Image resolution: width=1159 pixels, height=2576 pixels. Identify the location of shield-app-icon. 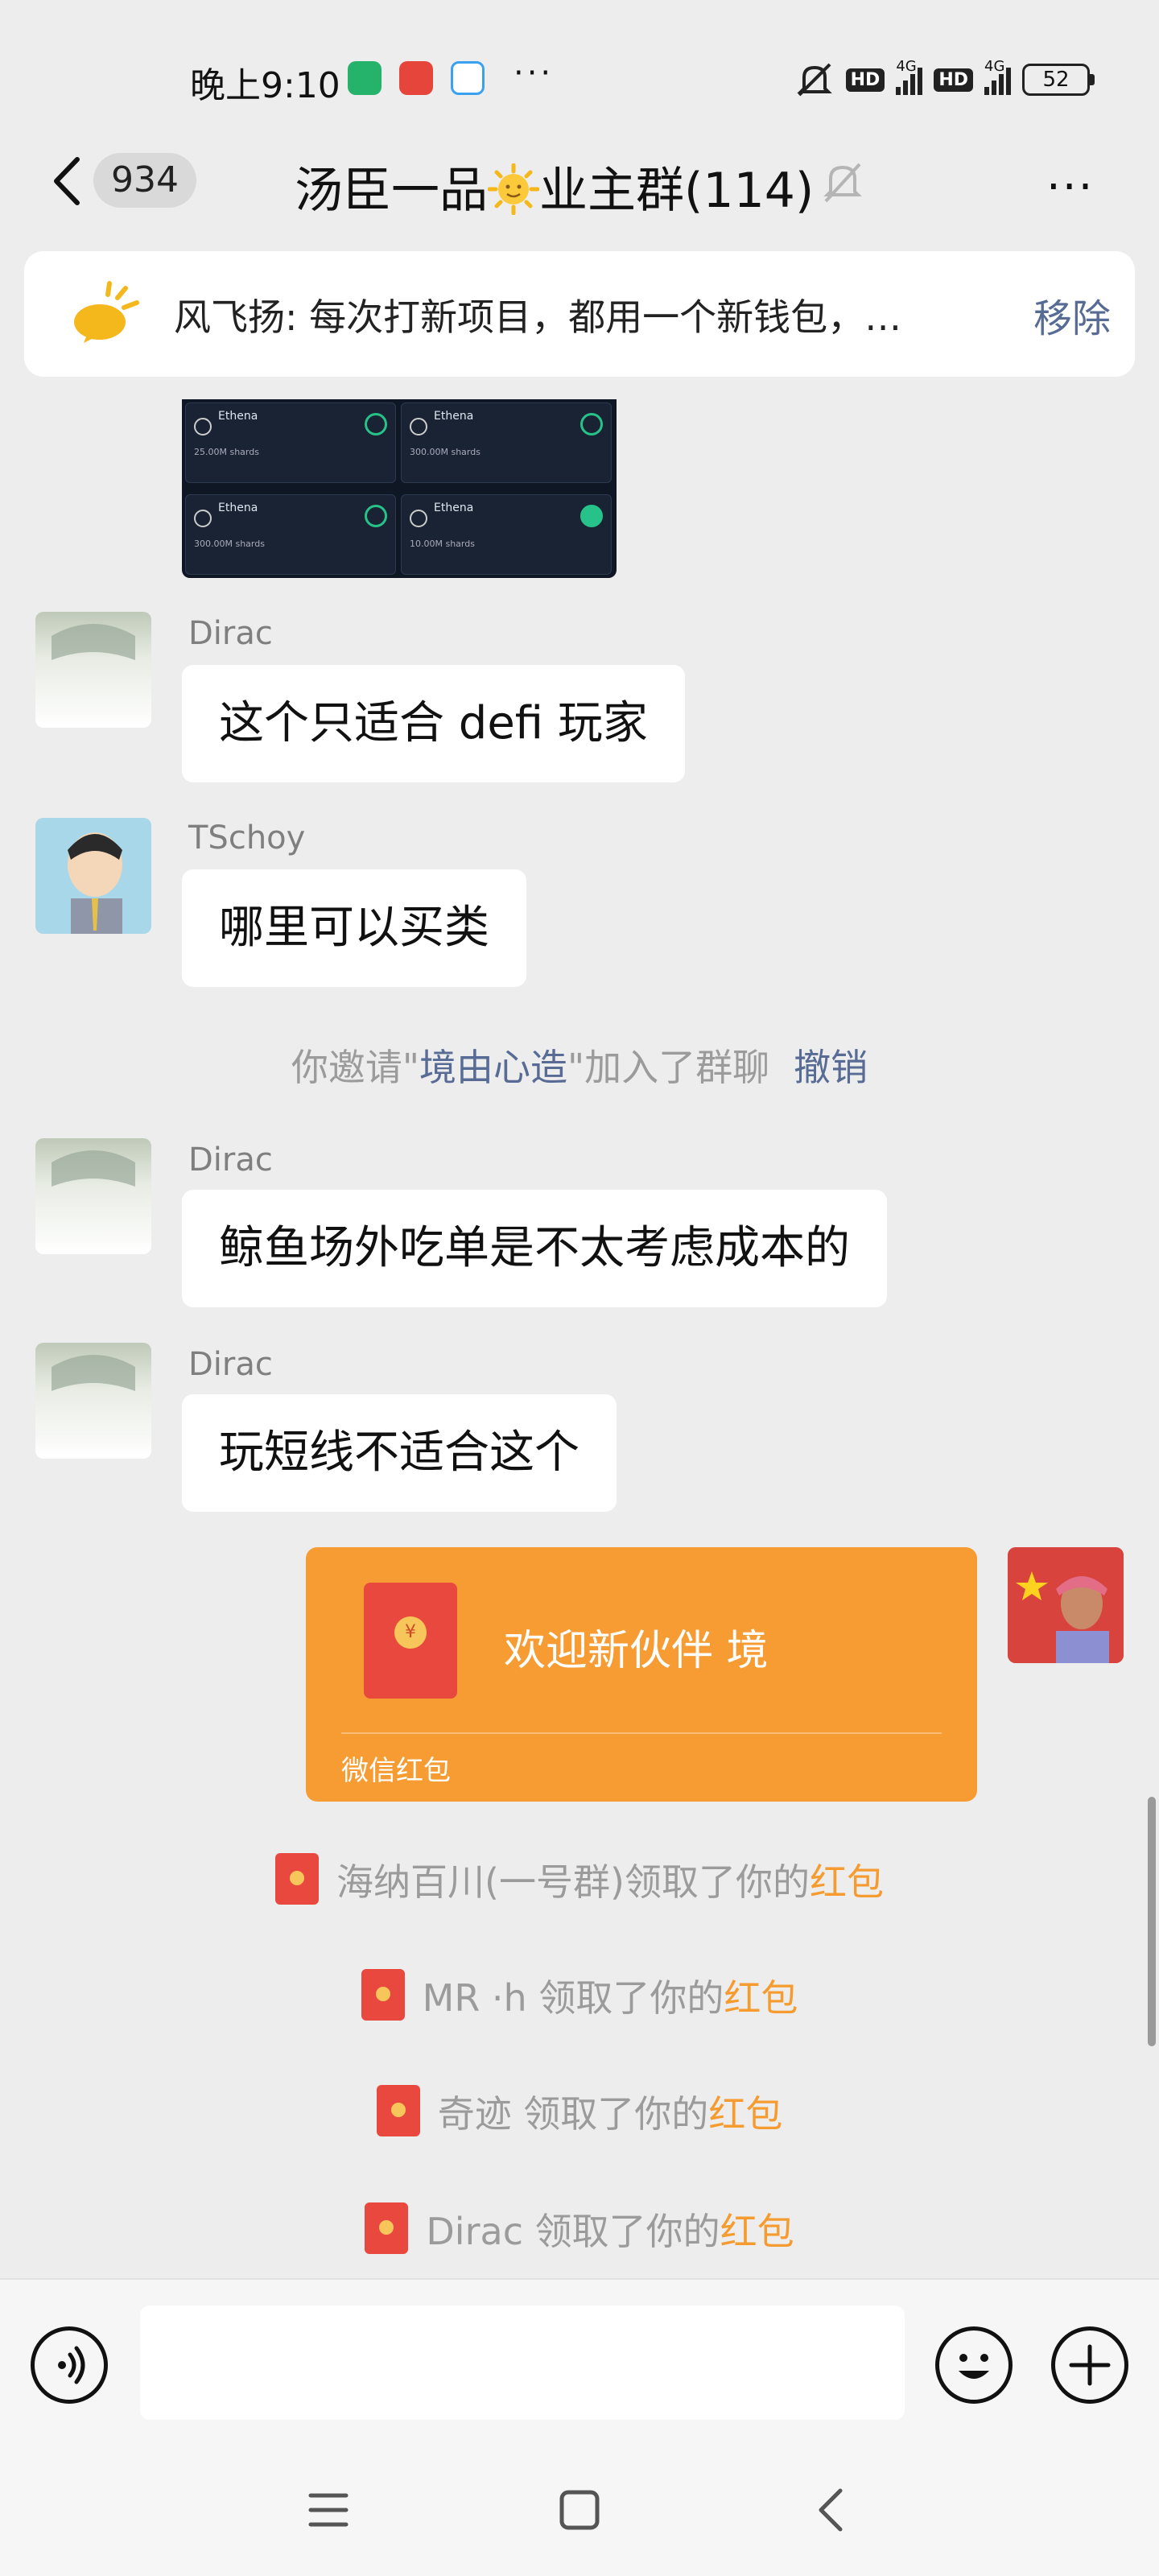
(365, 78).